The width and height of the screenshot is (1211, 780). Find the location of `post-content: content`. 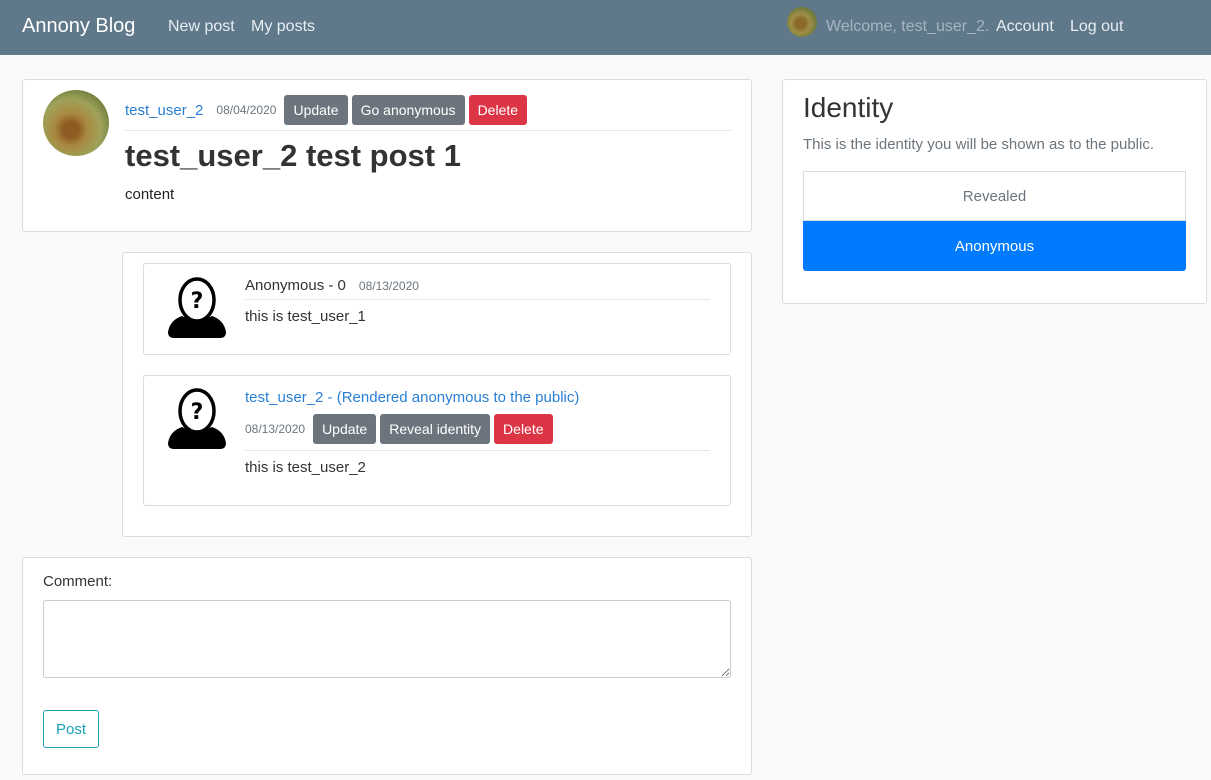

post-content: content is located at coordinates (150, 194).